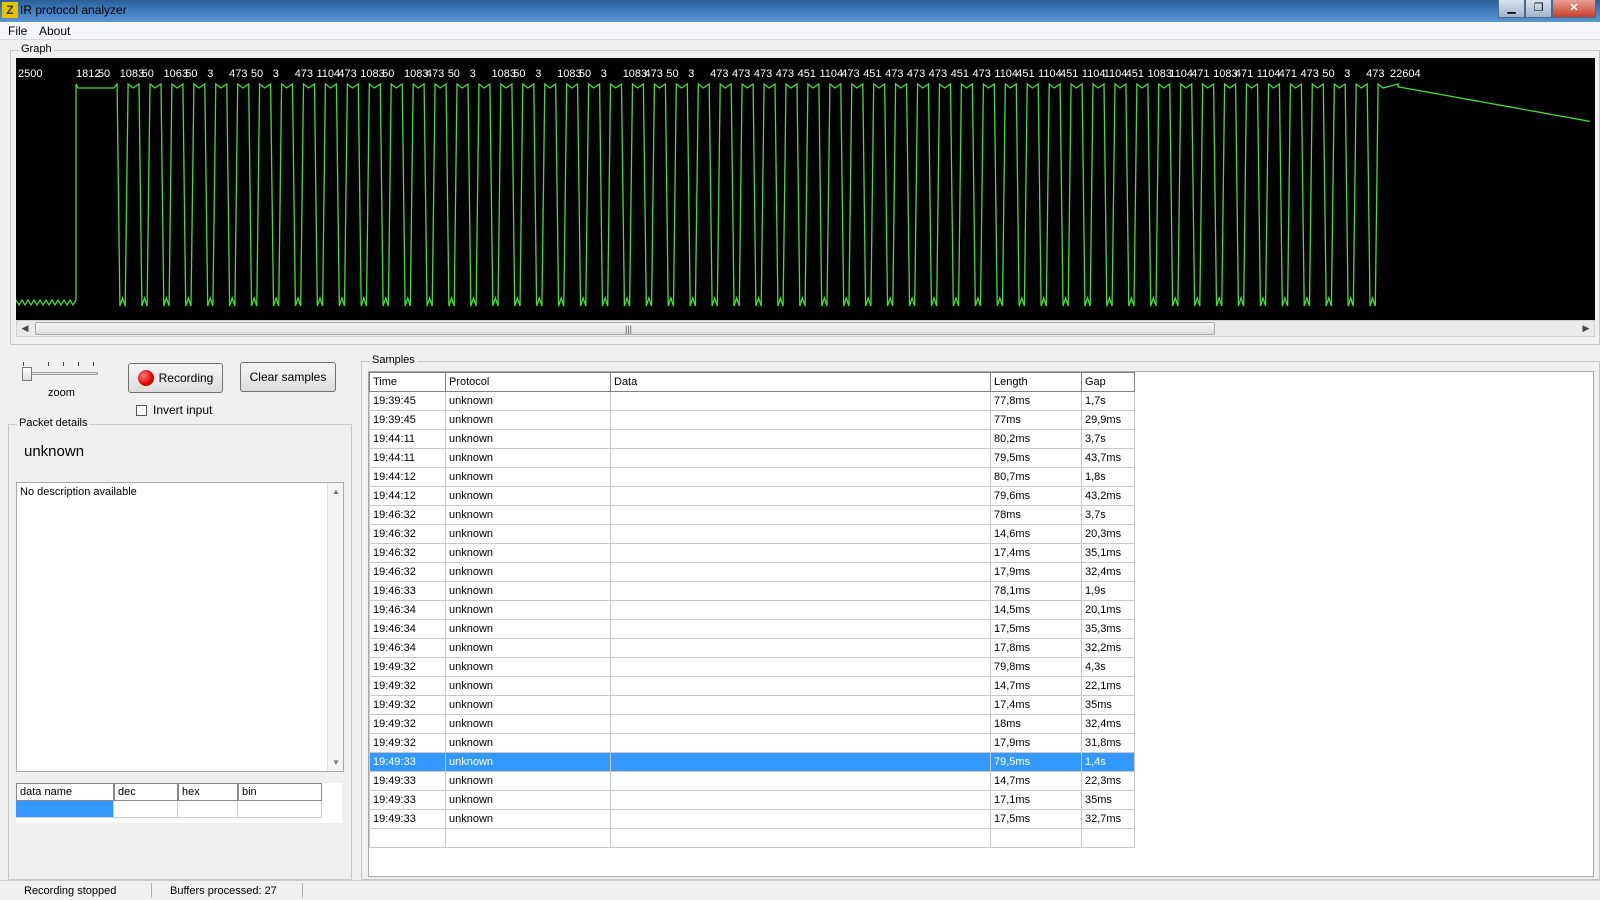  What do you see at coordinates (752, 781) in the screenshot?
I see `table-row: 19:49:33 unknown 14,7ms 22,3ms` at bounding box center [752, 781].